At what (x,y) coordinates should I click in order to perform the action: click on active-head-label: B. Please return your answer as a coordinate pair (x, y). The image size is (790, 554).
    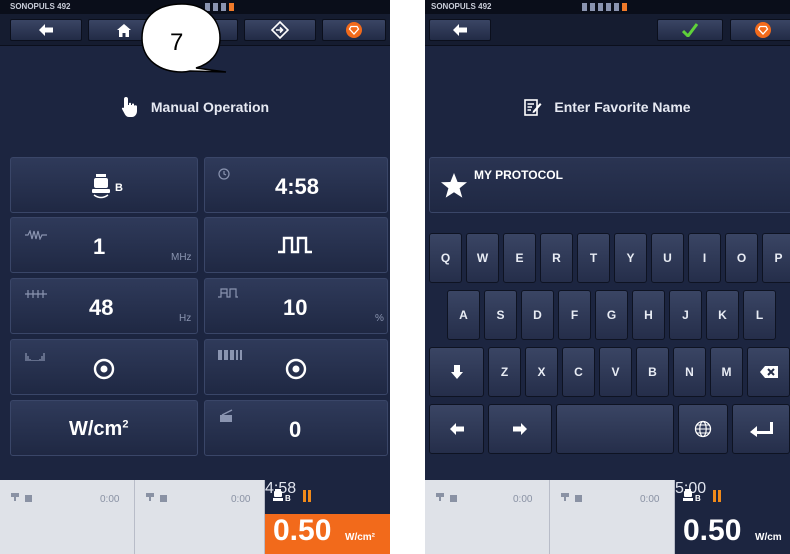
    Looking at the image, I should click on (698, 498).